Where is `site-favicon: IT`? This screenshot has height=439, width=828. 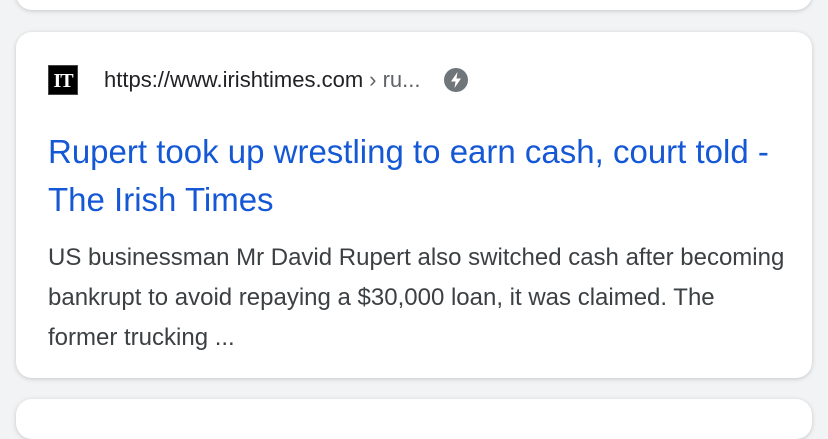
site-favicon: IT is located at coordinates (63, 80).